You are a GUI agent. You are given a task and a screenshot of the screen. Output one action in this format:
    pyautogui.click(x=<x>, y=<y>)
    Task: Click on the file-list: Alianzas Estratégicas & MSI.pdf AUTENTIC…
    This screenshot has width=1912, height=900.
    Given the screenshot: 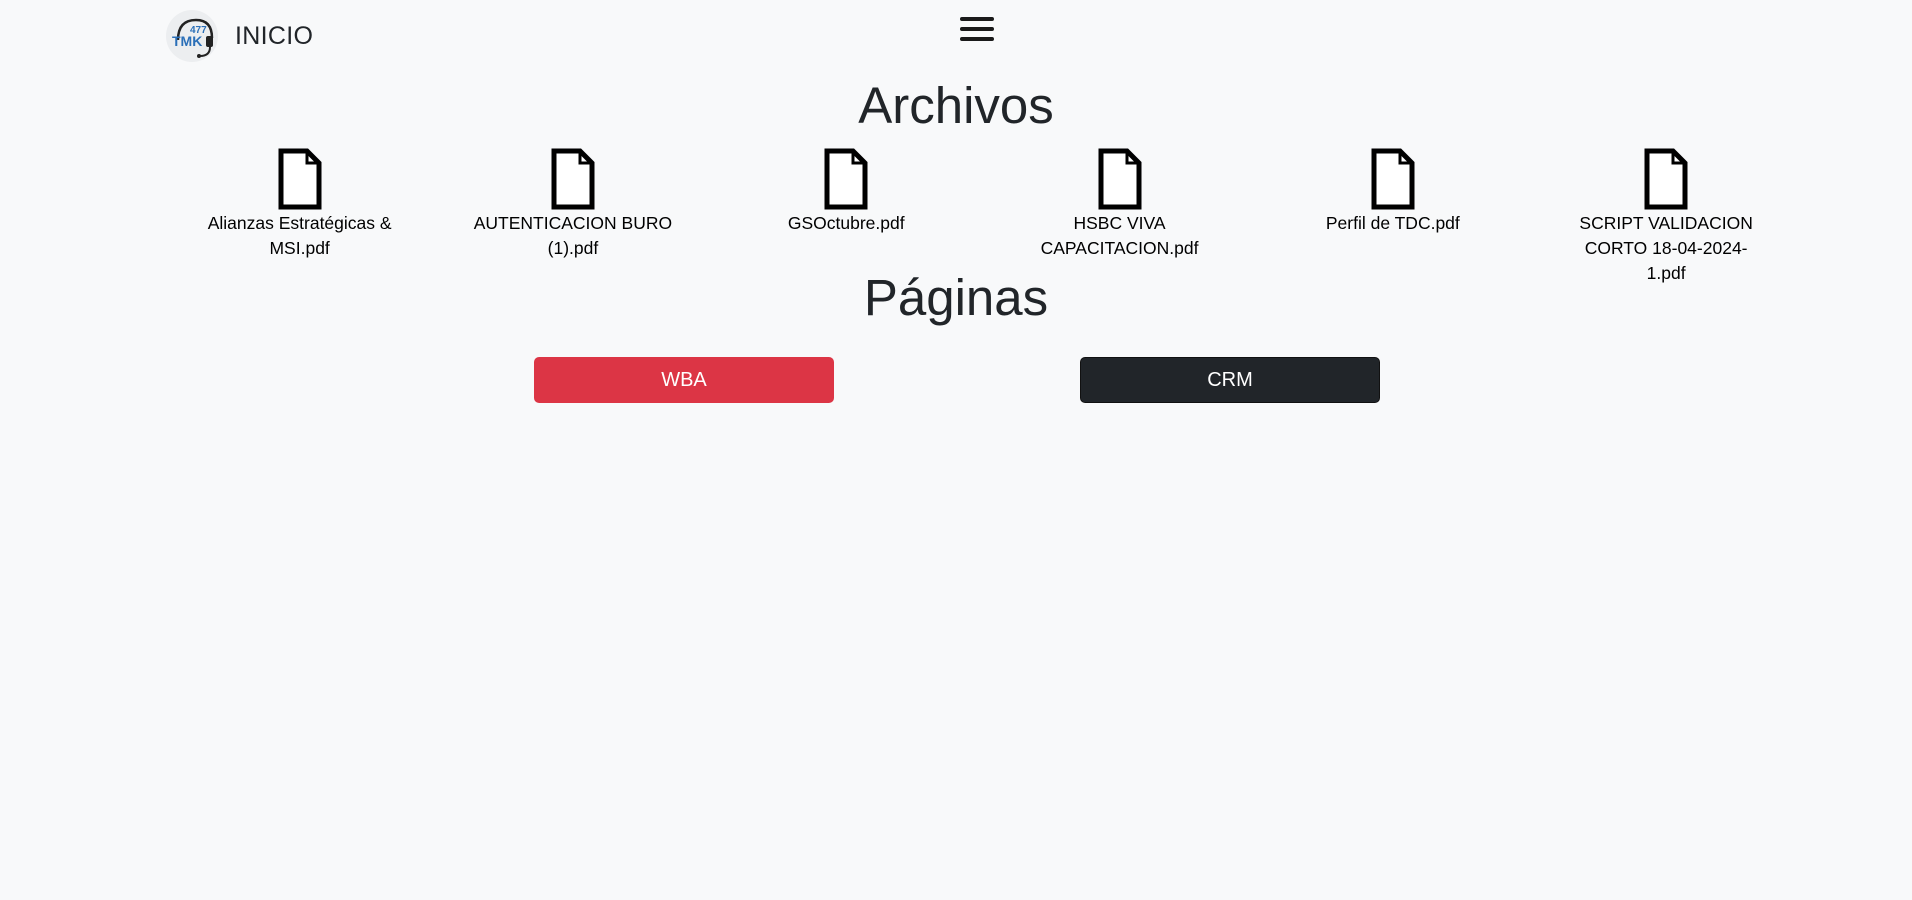 What is the action you would take?
    pyautogui.click(x=983, y=217)
    